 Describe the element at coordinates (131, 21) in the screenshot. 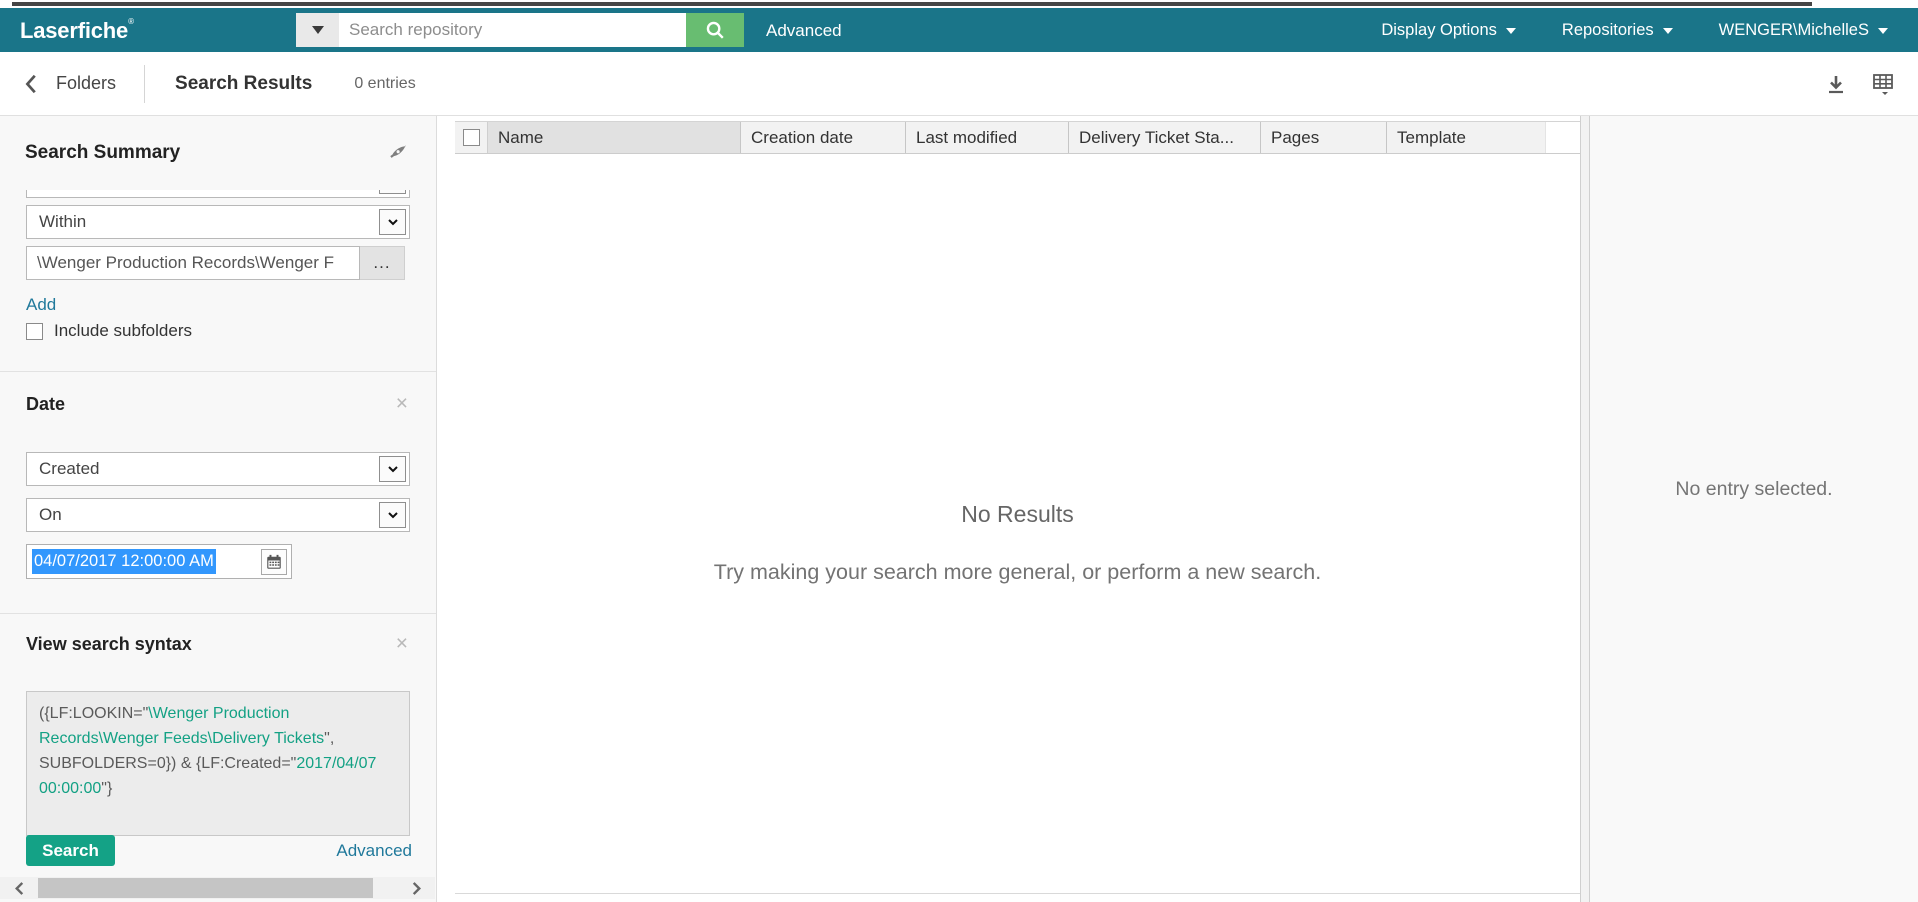

I see `trademark-mark: ®` at that location.